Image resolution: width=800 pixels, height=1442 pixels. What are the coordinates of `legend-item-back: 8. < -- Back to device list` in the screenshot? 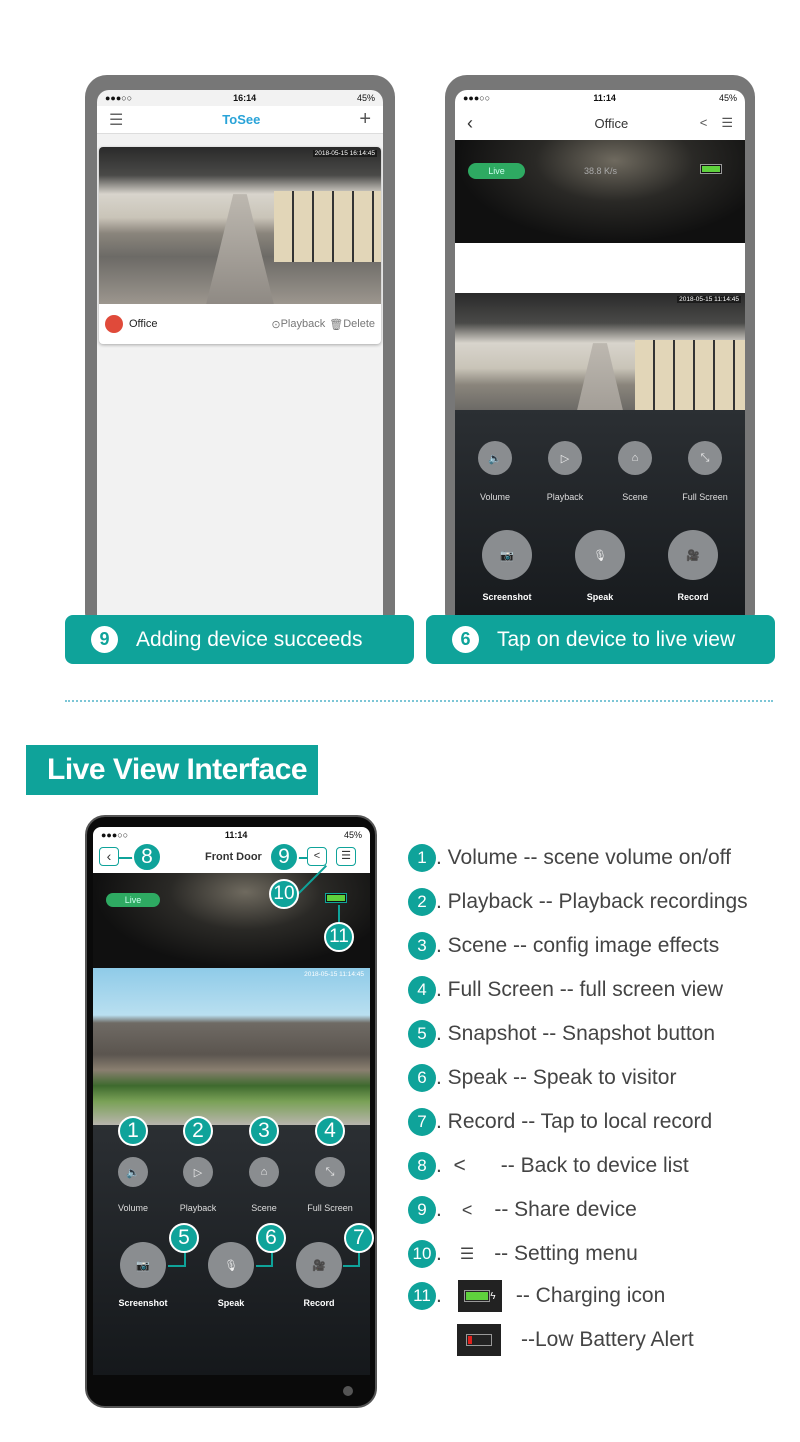 It's located at (548, 1166).